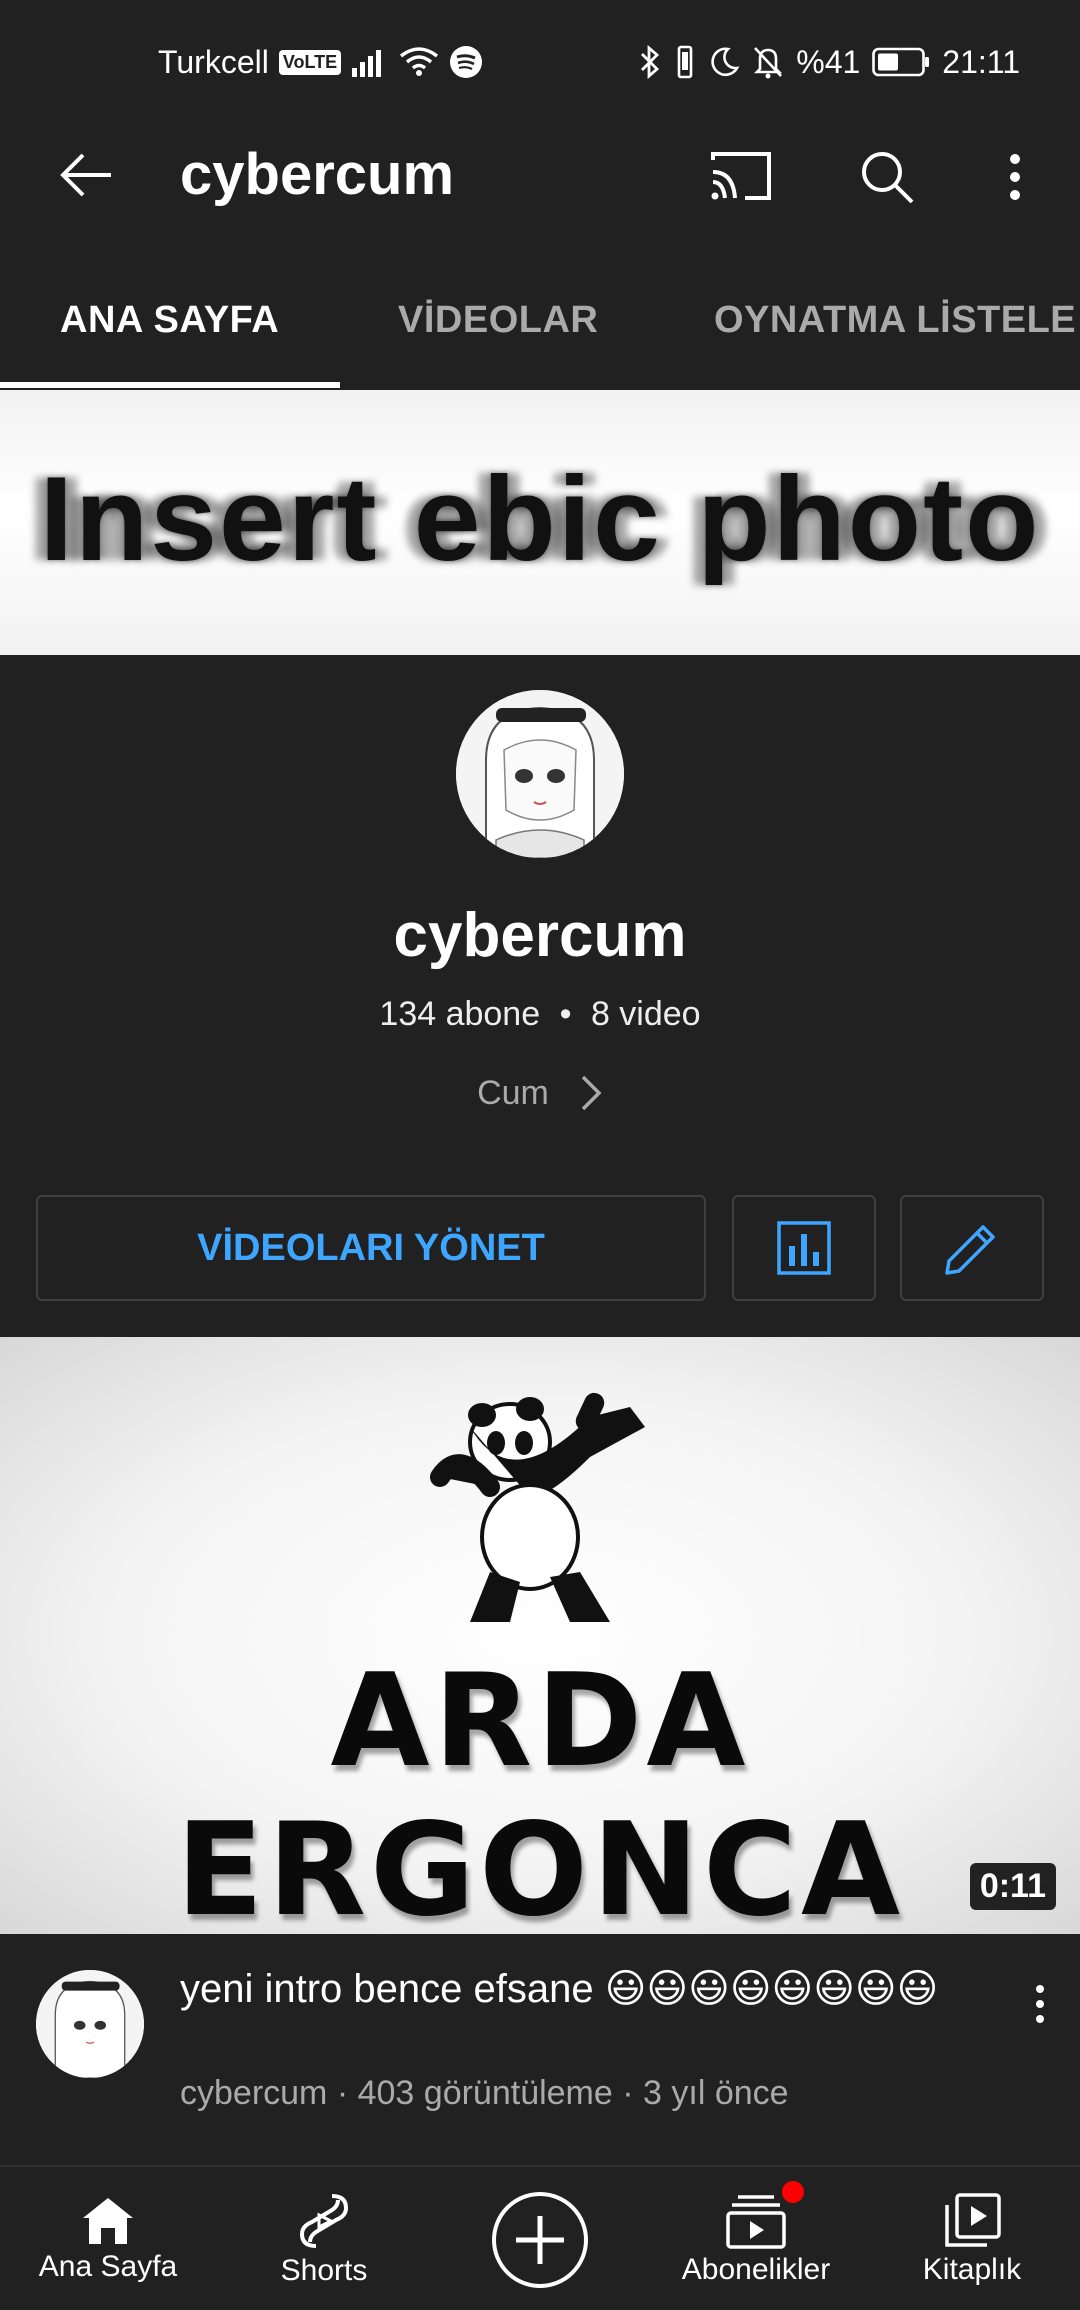 The height and width of the screenshot is (2310, 1080). I want to click on create-icon, so click(540, 2239).